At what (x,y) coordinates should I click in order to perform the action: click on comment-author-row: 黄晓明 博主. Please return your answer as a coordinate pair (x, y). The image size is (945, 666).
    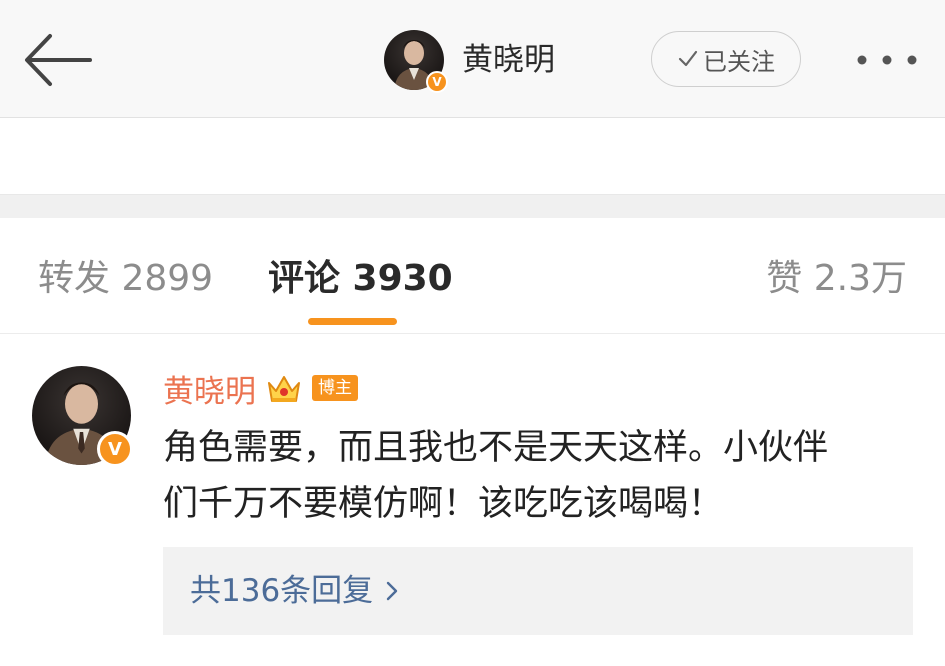
    Looking at the image, I should click on (260, 388).